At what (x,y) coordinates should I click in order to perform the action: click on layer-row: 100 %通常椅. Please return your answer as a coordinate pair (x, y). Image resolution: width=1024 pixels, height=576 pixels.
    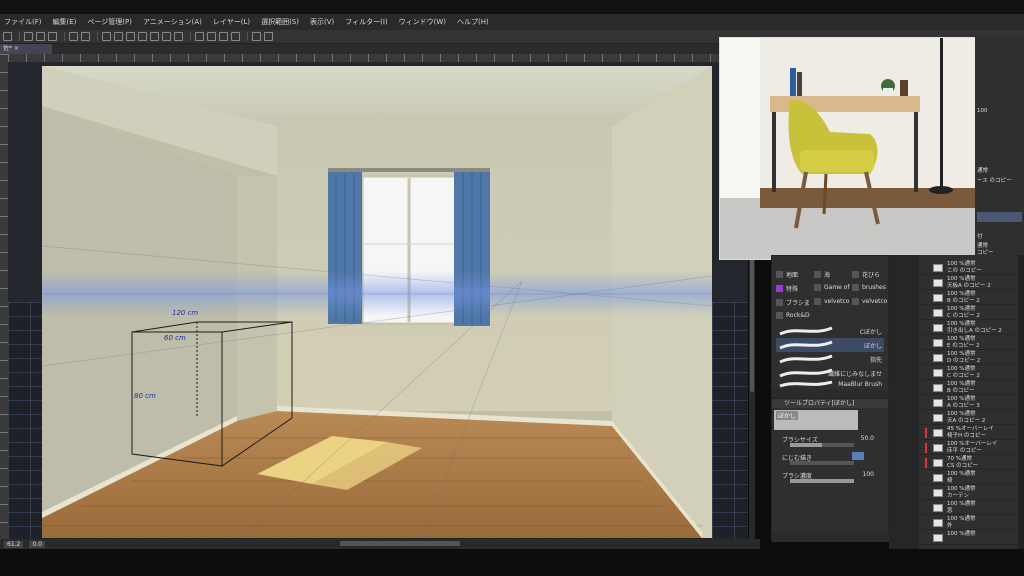
    Looking at the image, I should click on (968, 478).